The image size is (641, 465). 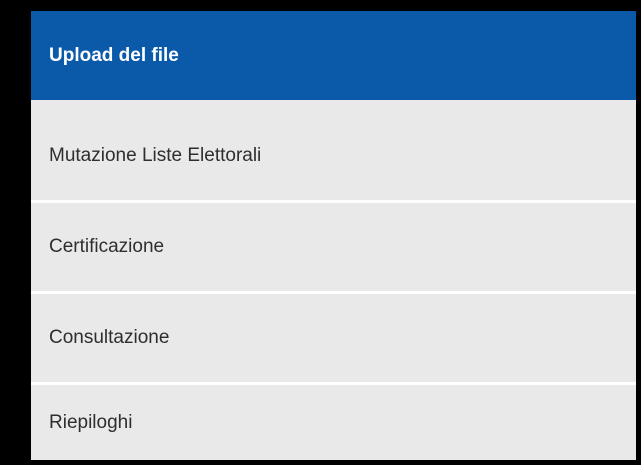 I want to click on menu-item-label: Upload del file, so click(x=114, y=55).